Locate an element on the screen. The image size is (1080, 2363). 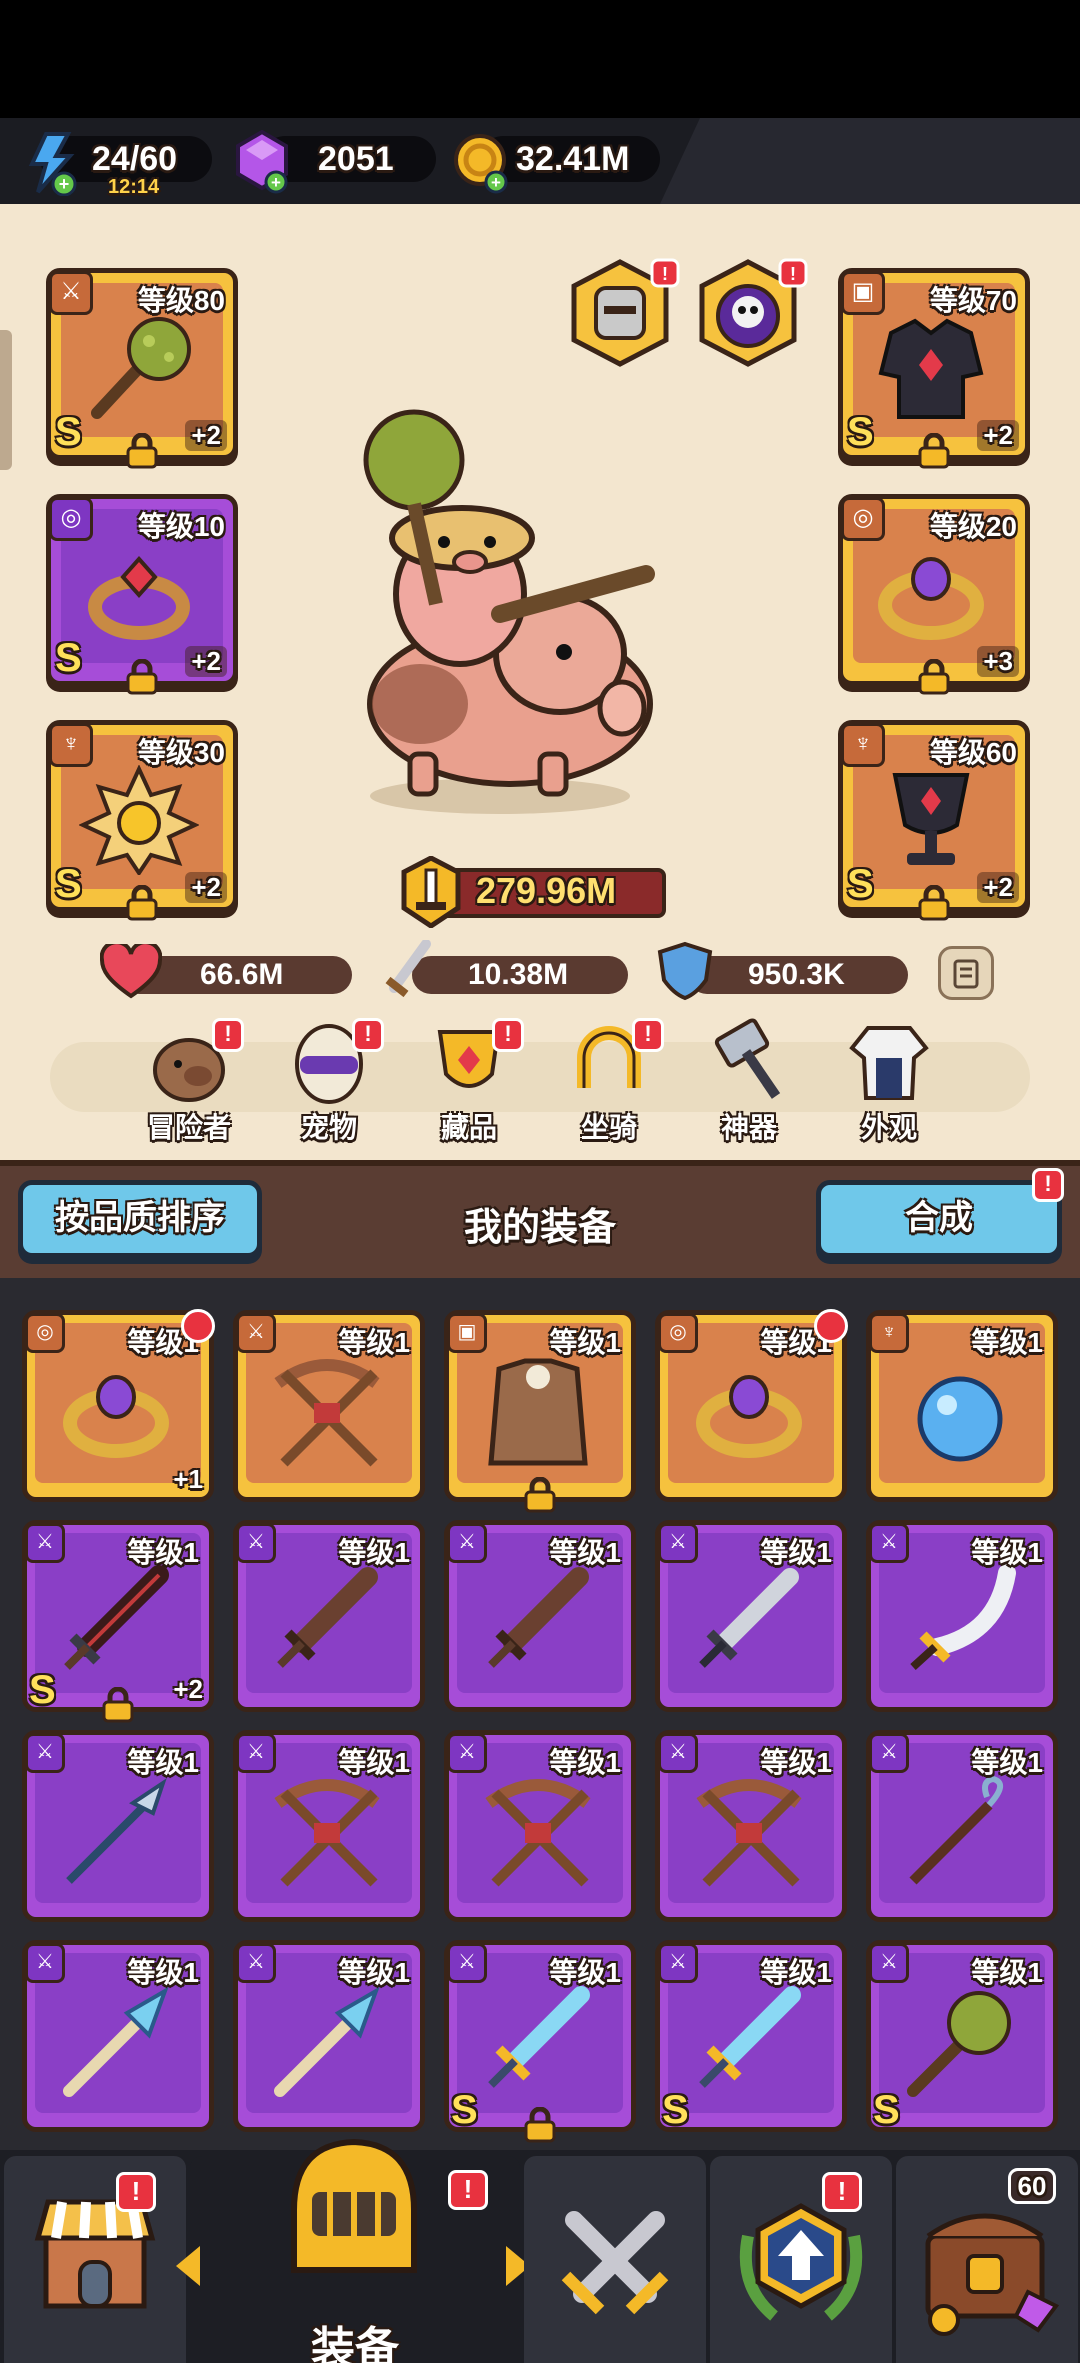
category-appearance: 外观 is located at coordinates (889, 1080).